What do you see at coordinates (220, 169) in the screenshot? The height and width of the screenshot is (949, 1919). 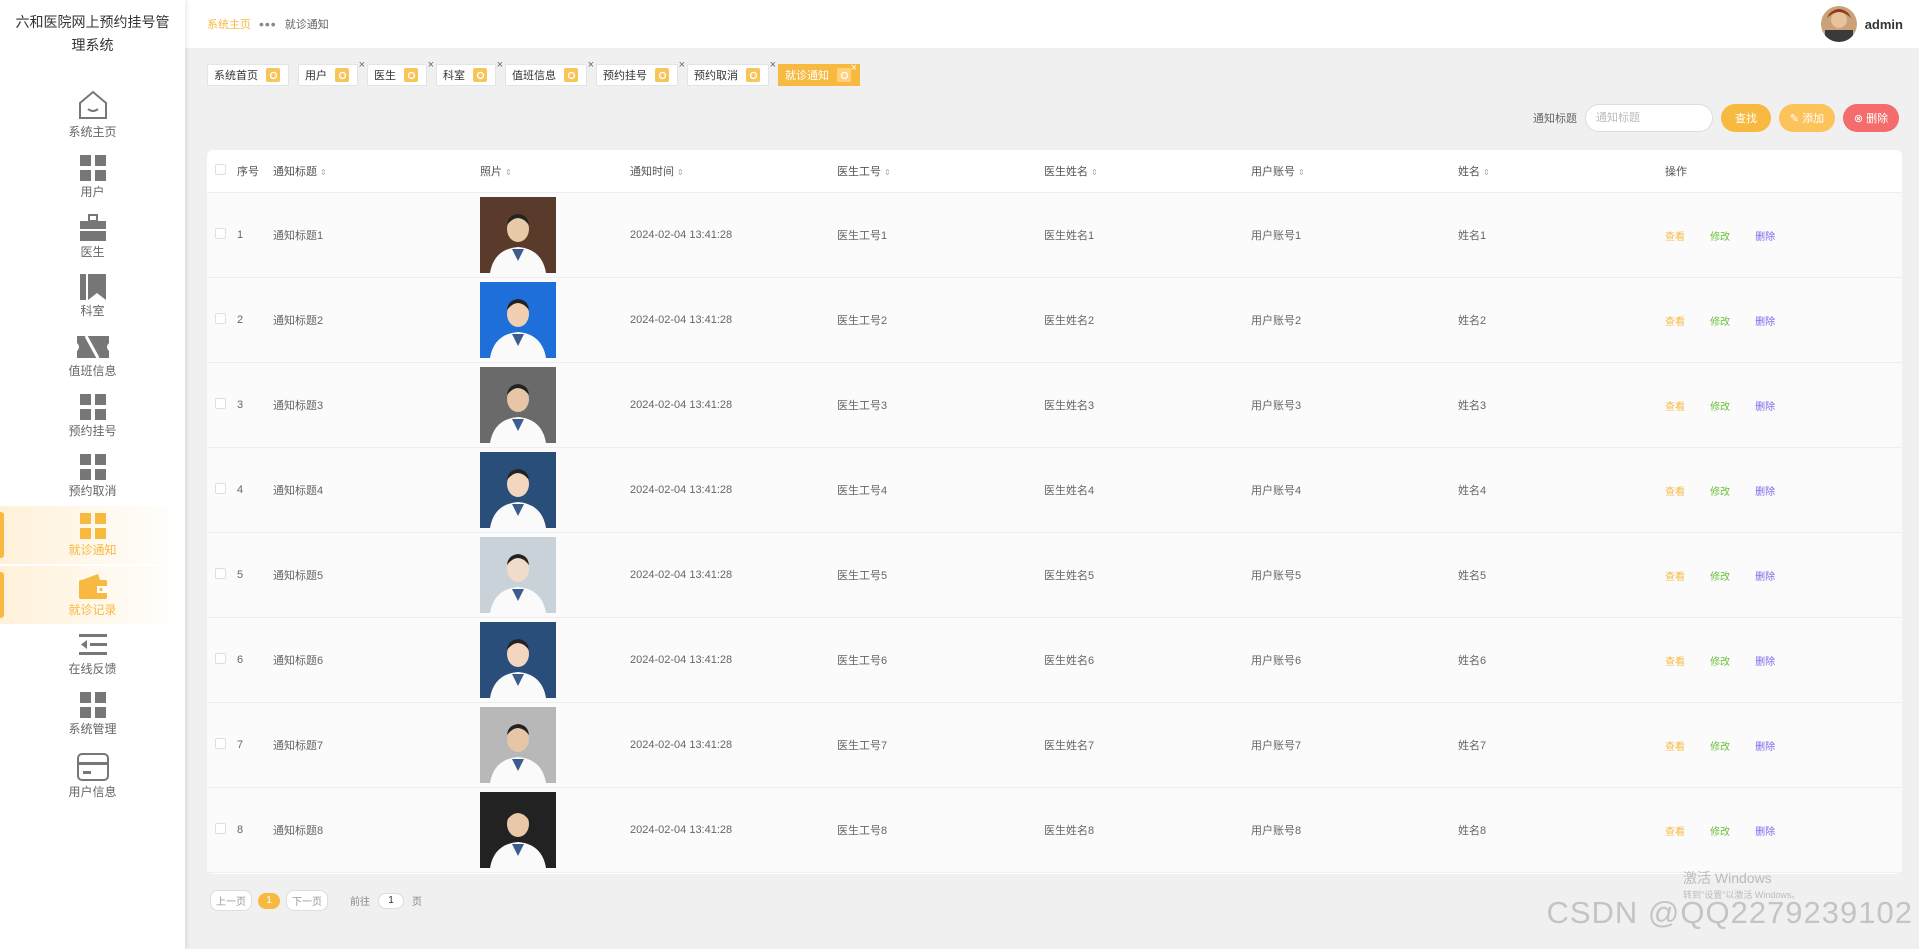 I see `select-all-checkbox` at bounding box center [220, 169].